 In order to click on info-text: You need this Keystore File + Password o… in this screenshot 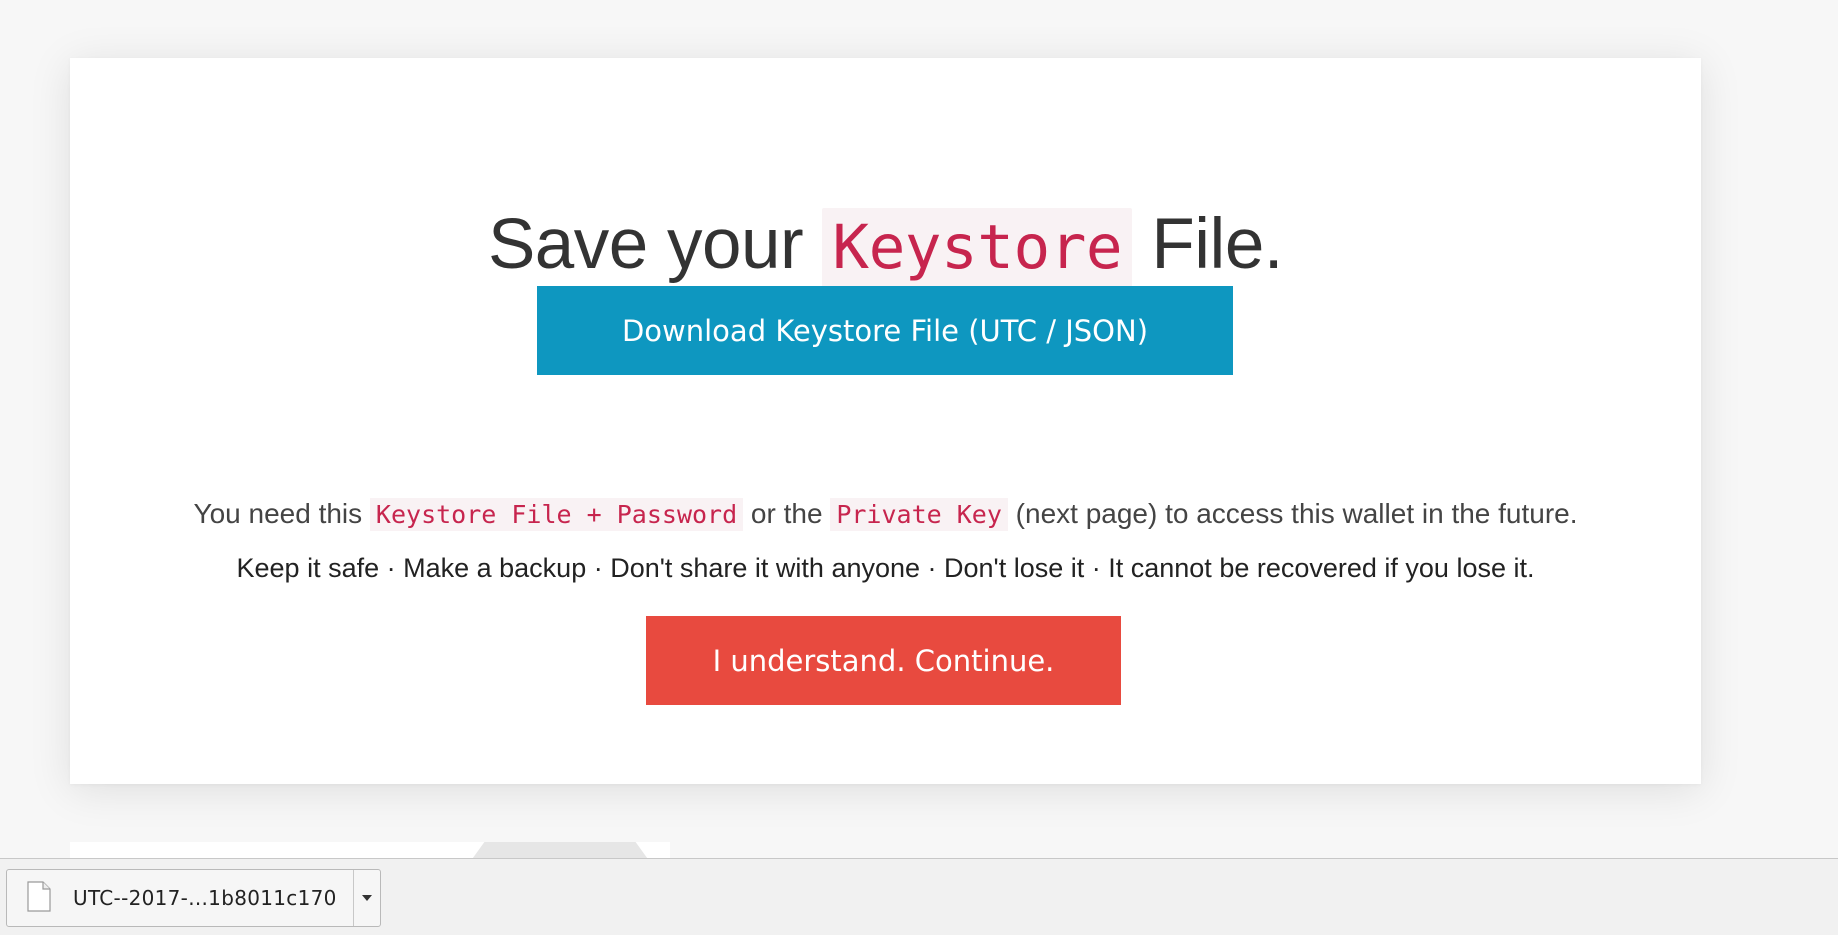, I will do `click(885, 514)`.